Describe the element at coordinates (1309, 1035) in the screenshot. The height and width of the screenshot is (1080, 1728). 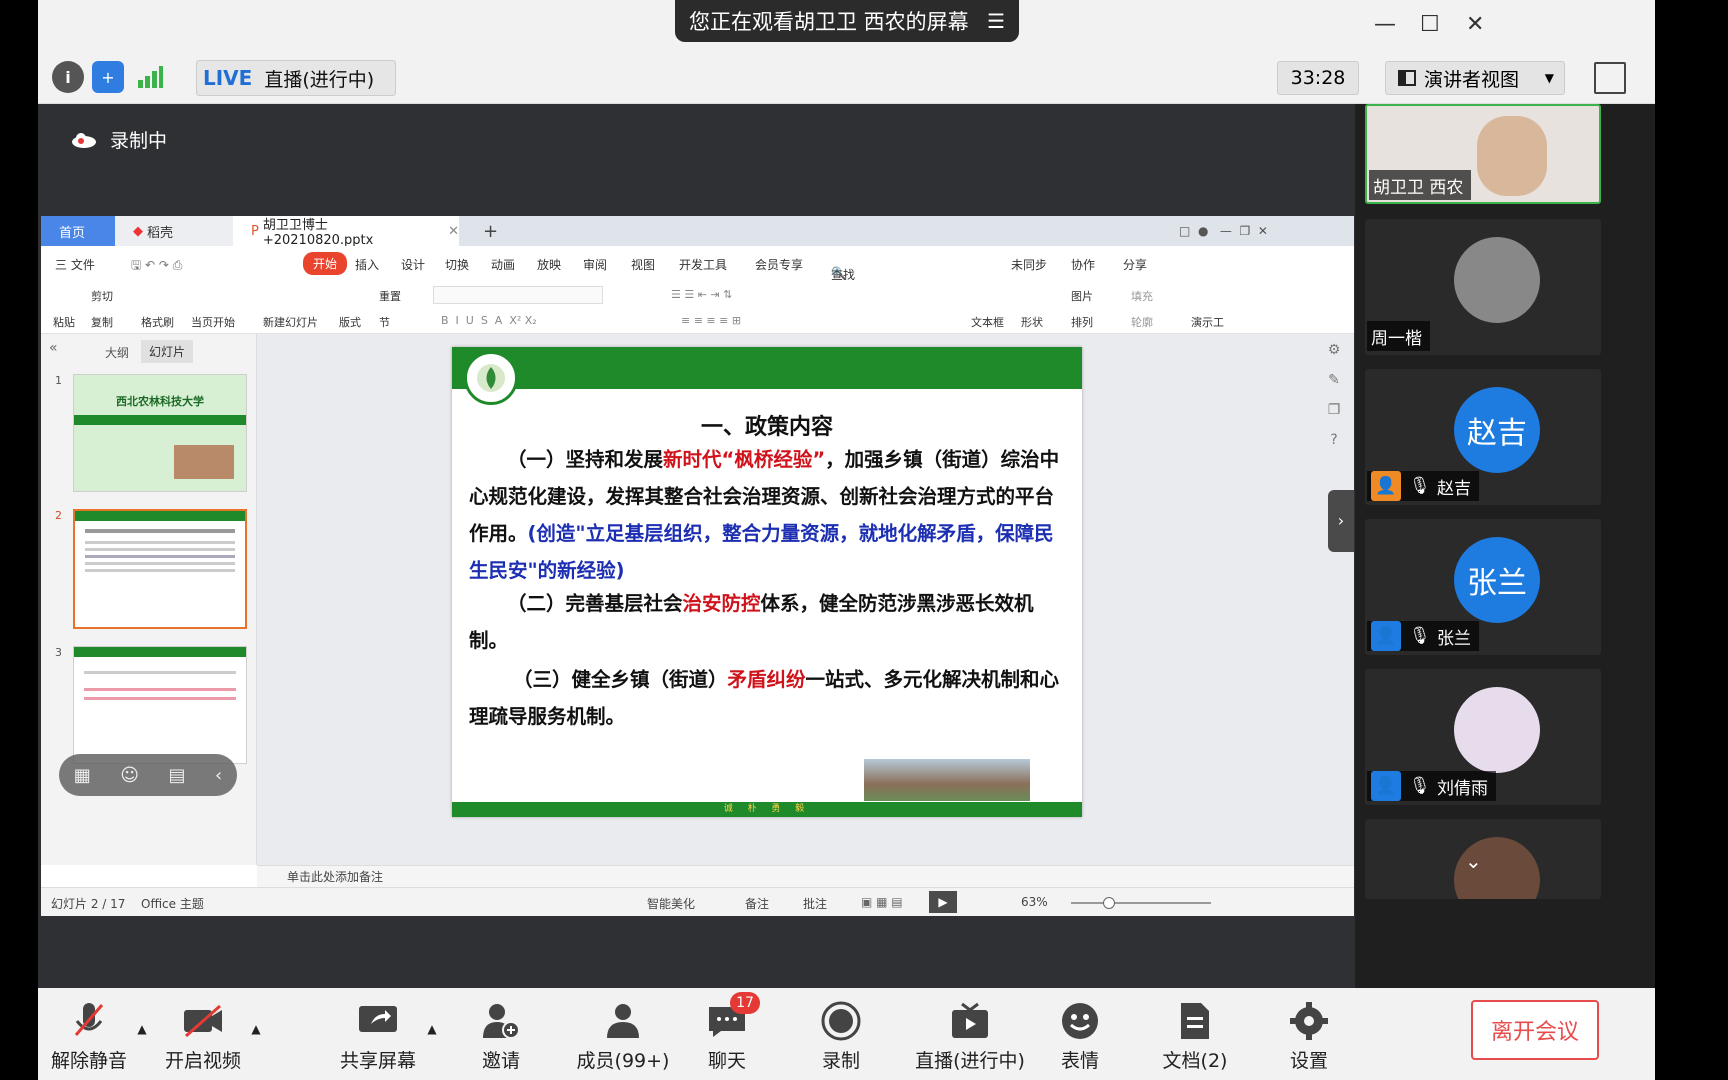
I see `settings-button: 设置` at that location.